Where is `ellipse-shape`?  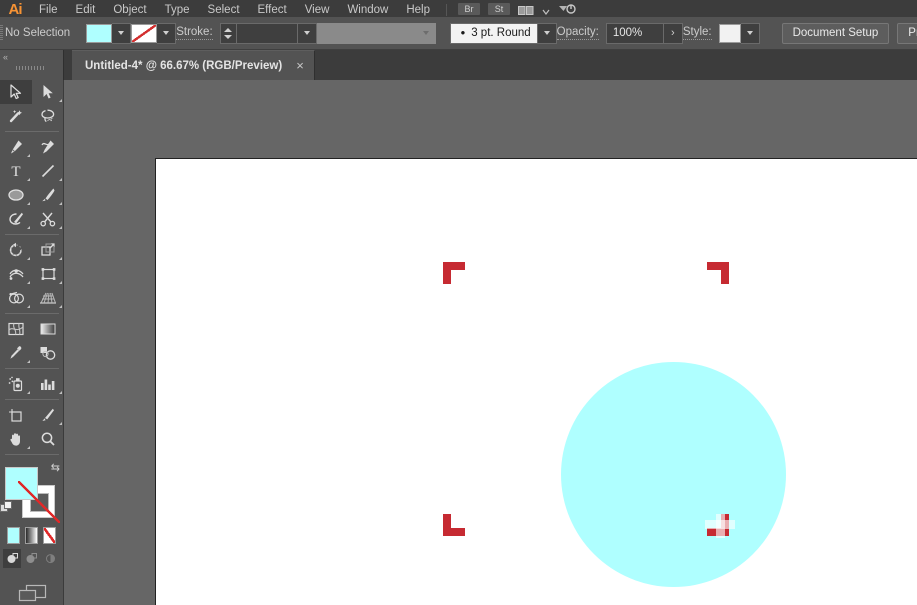 ellipse-shape is located at coordinates (673, 474).